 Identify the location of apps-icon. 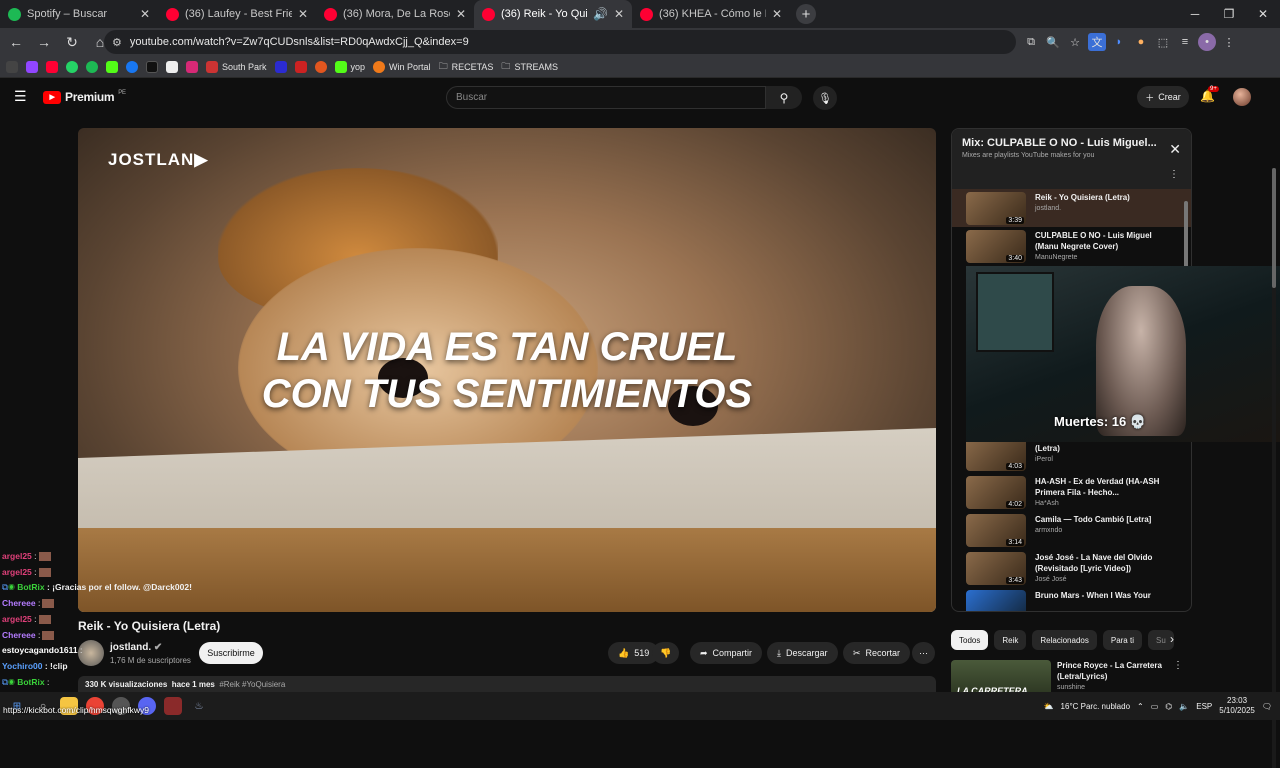
(12, 66).